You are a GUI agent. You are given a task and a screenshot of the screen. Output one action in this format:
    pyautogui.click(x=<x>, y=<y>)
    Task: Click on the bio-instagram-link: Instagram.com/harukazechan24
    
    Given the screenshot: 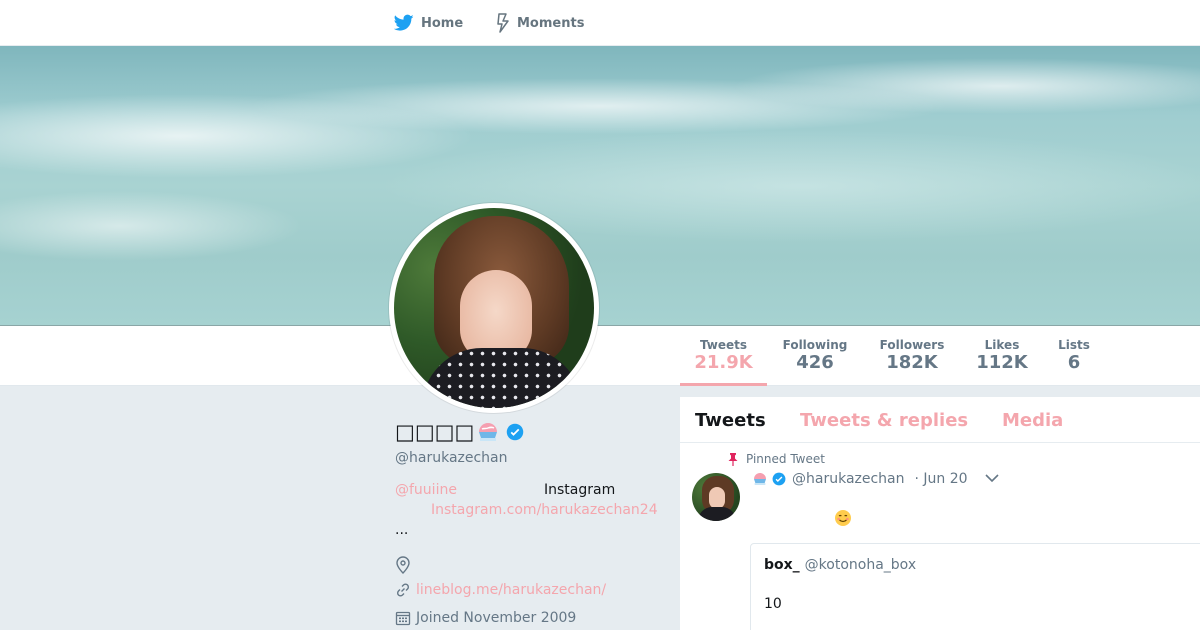 What is the action you would take?
    pyautogui.click(x=544, y=510)
    